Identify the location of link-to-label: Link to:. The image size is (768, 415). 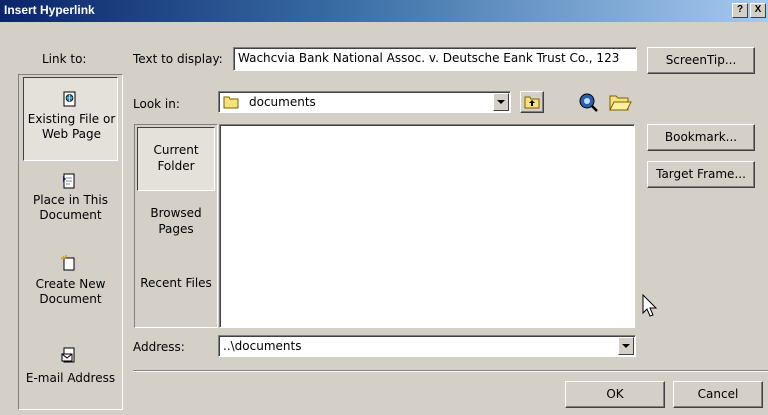
(64, 59).